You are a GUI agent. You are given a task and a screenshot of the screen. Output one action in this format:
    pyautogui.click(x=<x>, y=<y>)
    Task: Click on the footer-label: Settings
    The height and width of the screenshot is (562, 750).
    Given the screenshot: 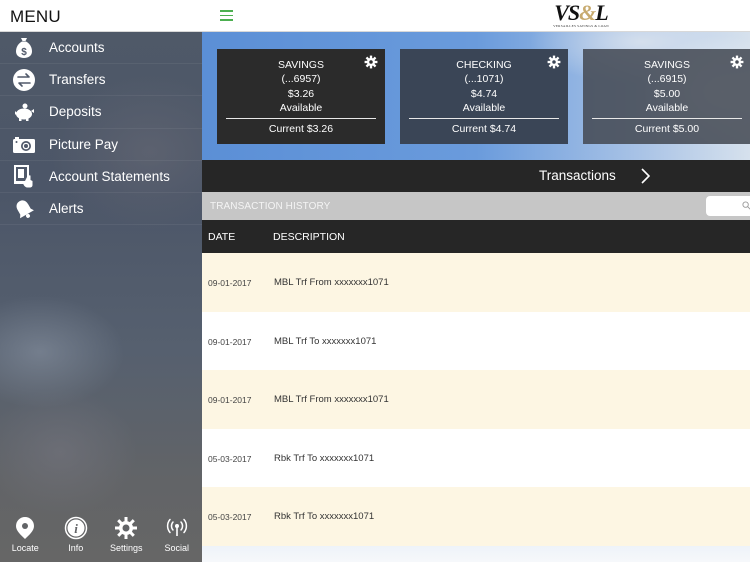 What is the action you would take?
    pyautogui.click(x=126, y=548)
    